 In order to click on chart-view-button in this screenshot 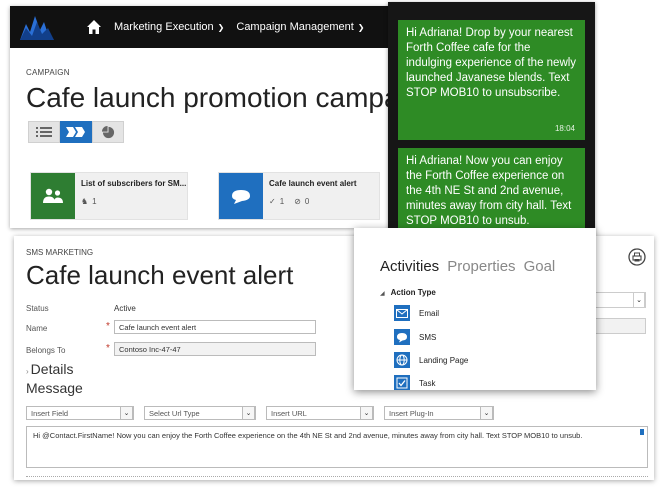, I will do `click(108, 132)`.